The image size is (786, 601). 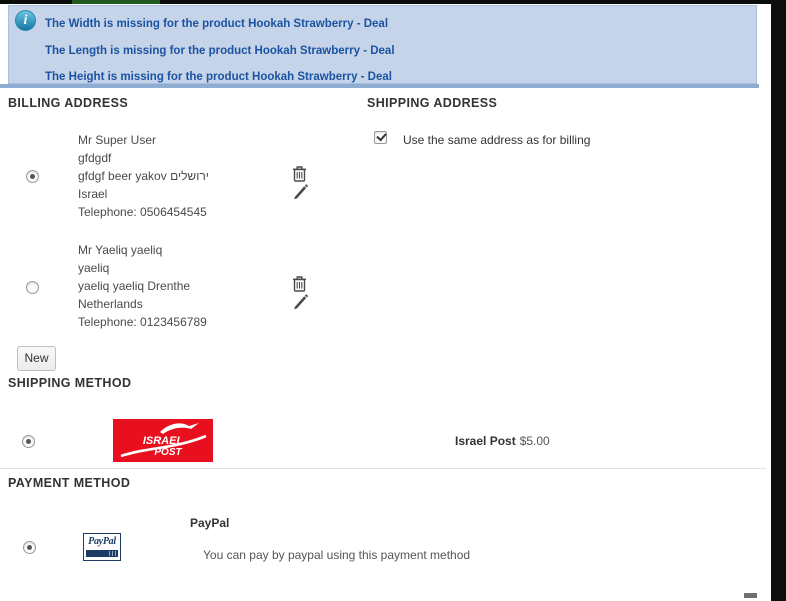 What do you see at coordinates (68, 103) in the screenshot?
I see `billing-address-title: BILLING ADDRESS` at bounding box center [68, 103].